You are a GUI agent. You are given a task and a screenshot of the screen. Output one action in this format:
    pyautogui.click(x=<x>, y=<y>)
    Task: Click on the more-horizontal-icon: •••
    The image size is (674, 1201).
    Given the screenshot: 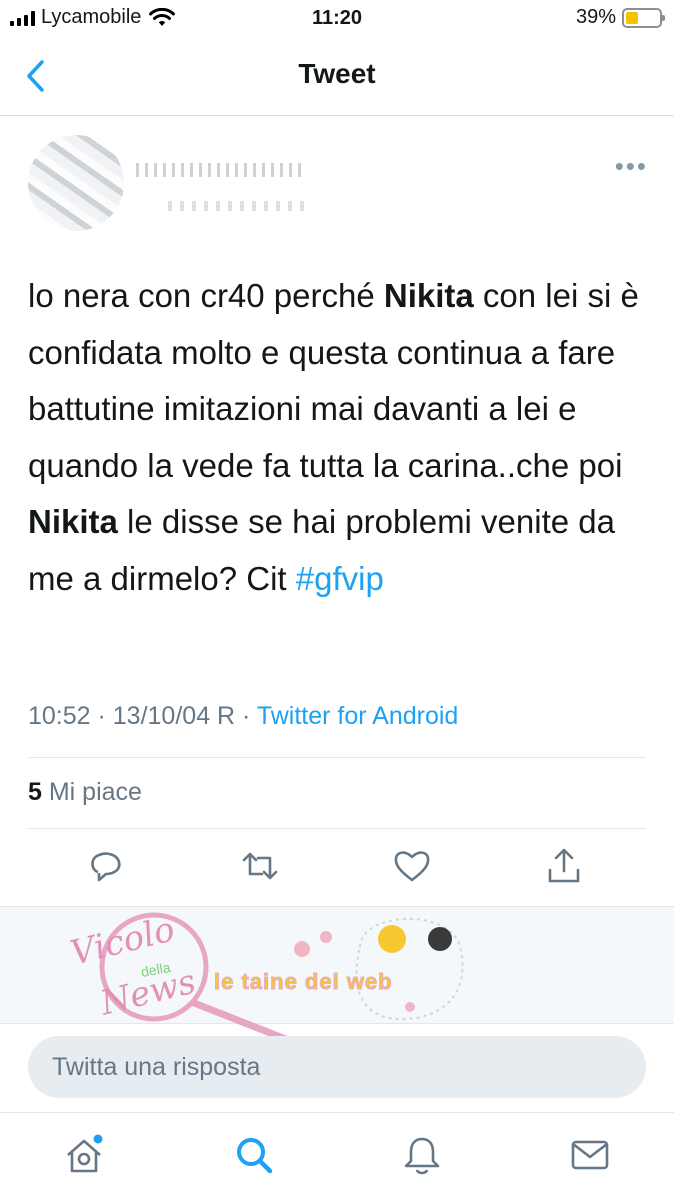 What is the action you would take?
    pyautogui.click(x=631, y=166)
    